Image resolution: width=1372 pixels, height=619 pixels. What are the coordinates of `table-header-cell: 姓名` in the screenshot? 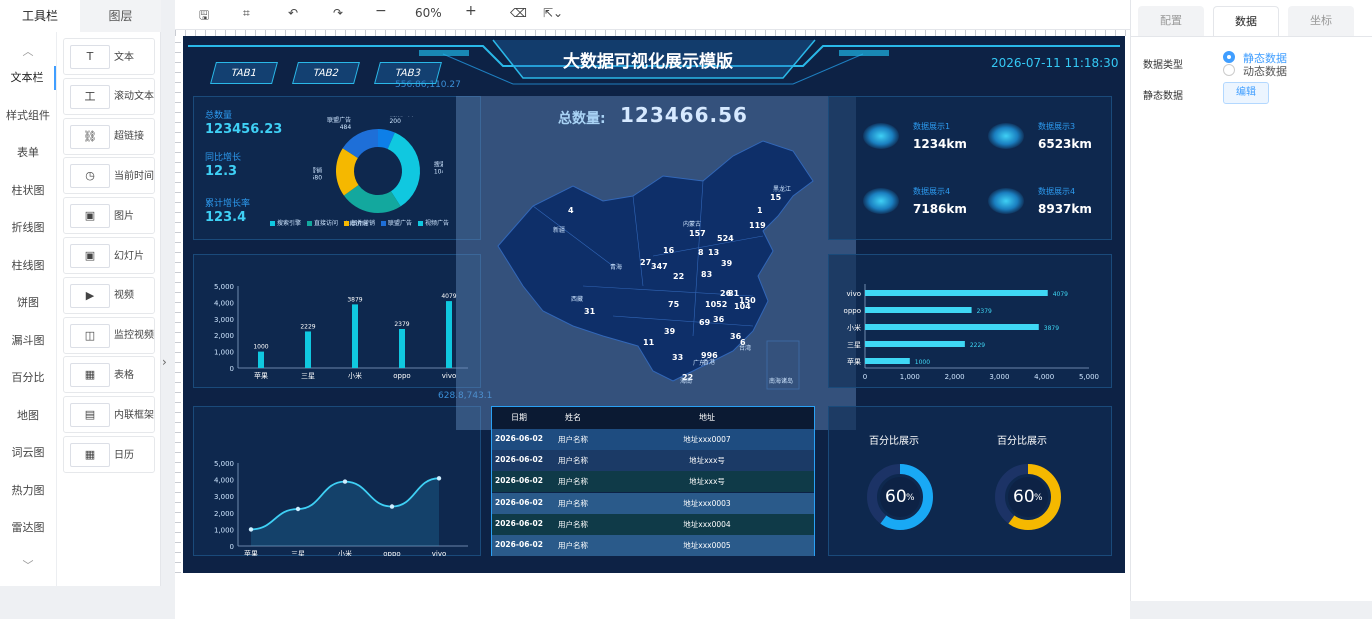 It's located at (573, 417).